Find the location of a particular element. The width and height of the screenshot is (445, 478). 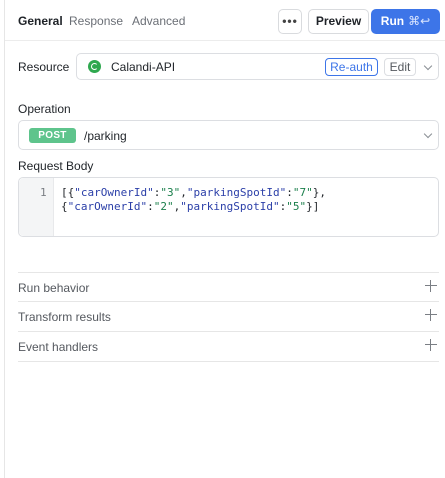

operation-path: /parking is located at coordinates (105, 136).